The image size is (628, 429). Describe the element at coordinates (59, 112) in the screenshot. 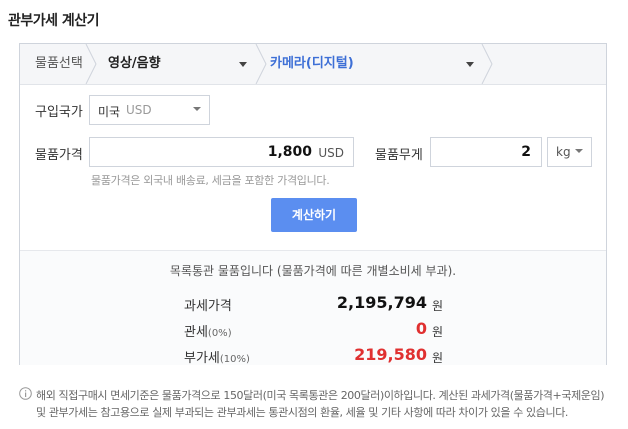

I see `country-label: 구입국가` at that location.